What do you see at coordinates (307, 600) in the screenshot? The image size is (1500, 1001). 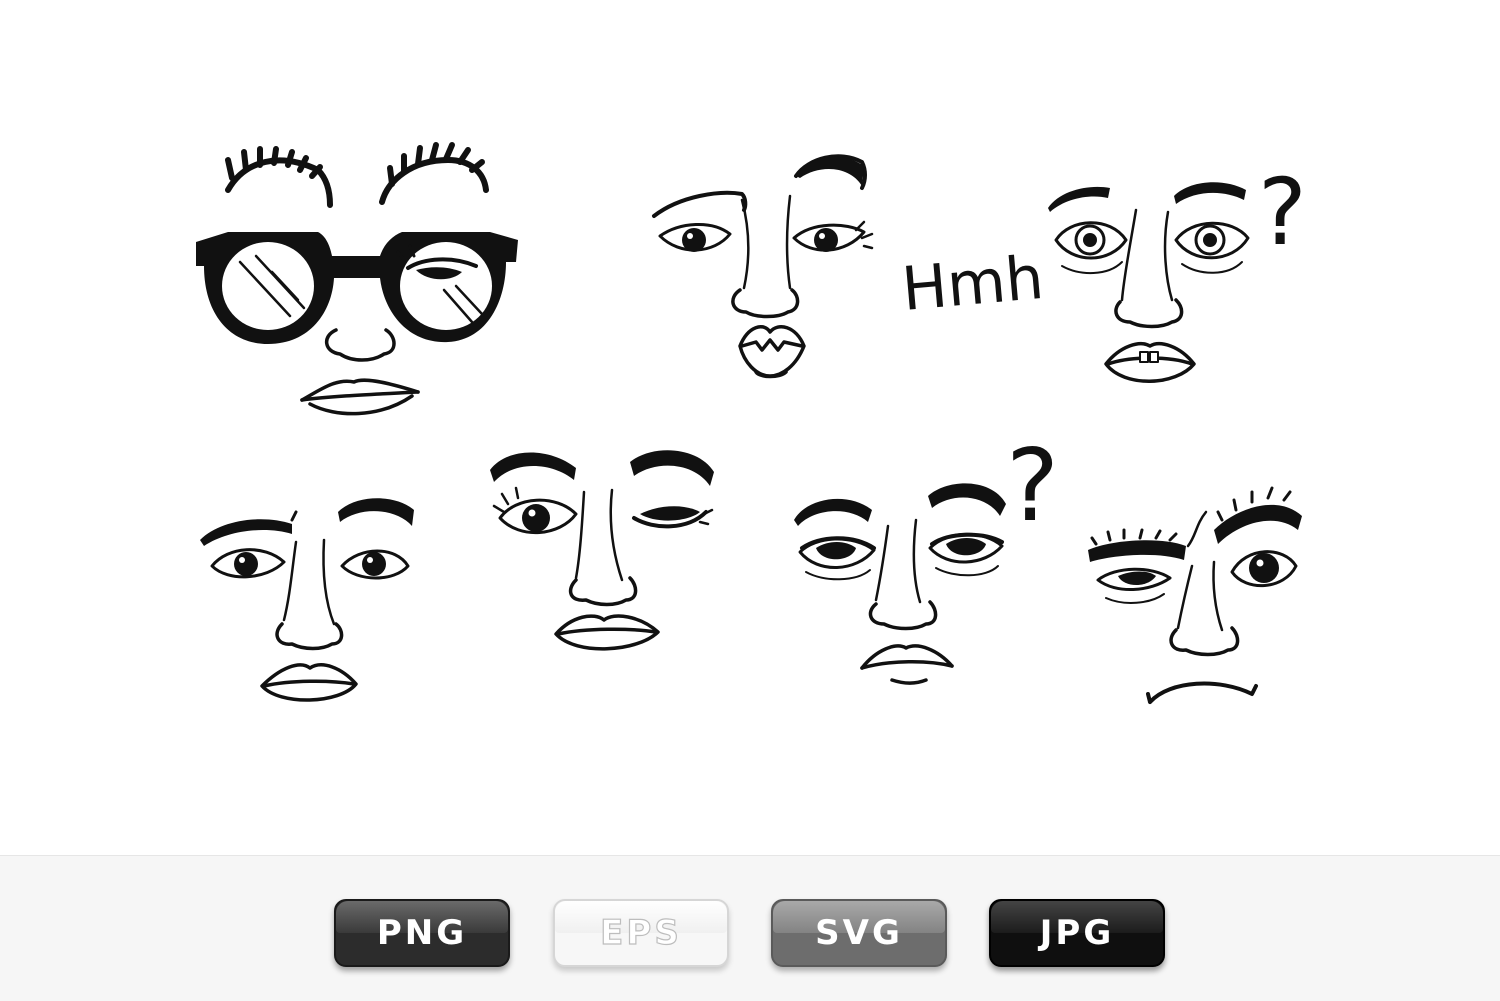 I see `face-neutral` at bounding box center [307, 600].